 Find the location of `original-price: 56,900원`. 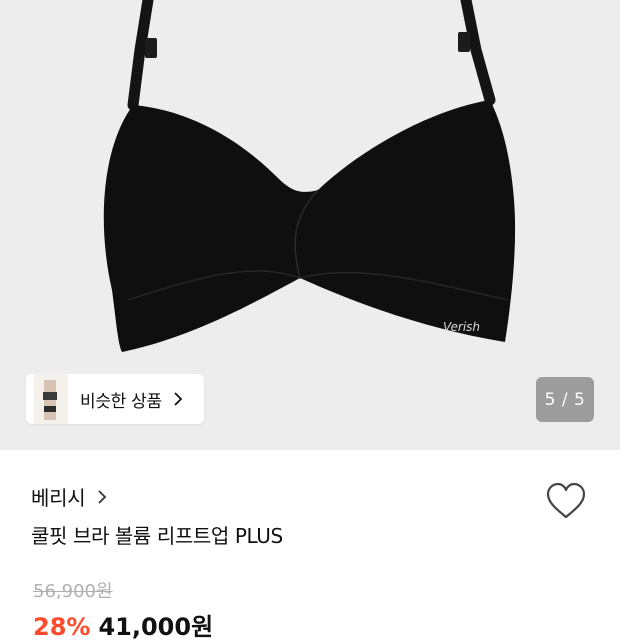

original-price: 56,900원 is located at coordinates (73, 591).